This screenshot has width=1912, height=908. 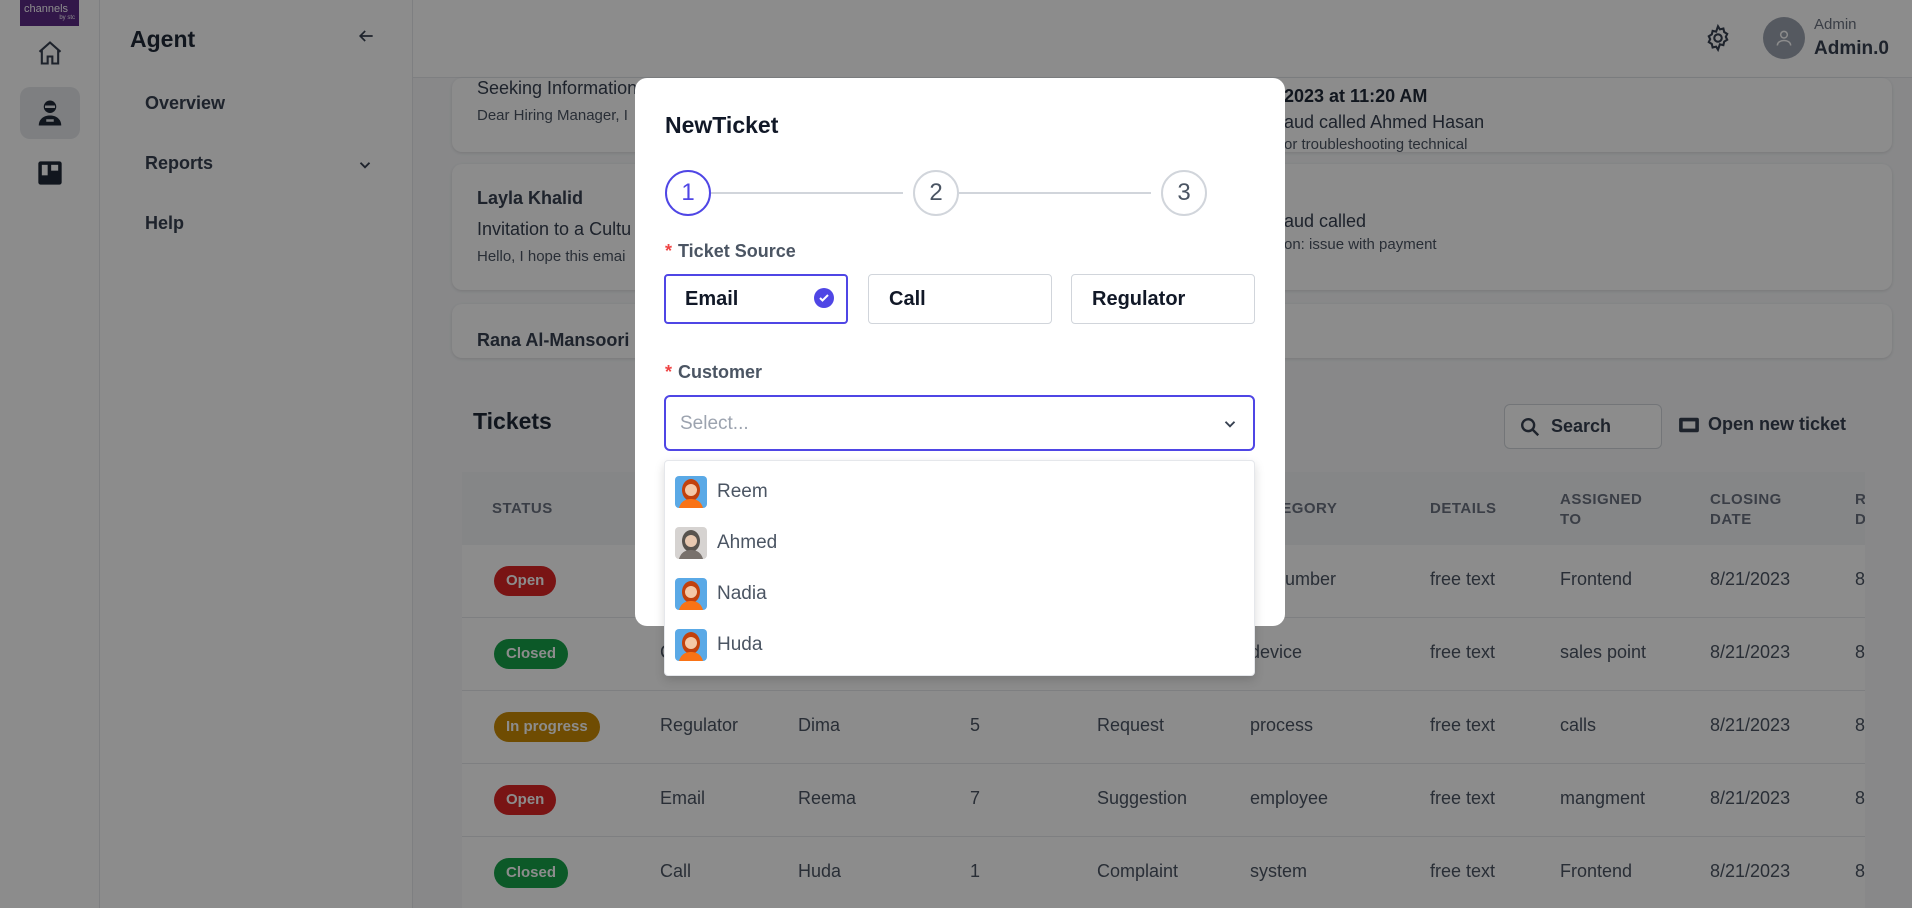 What do you see at coordinates (959, 593) in the screenshot?
I see `customer-option: Nadia` at bounding box center [959, 593].